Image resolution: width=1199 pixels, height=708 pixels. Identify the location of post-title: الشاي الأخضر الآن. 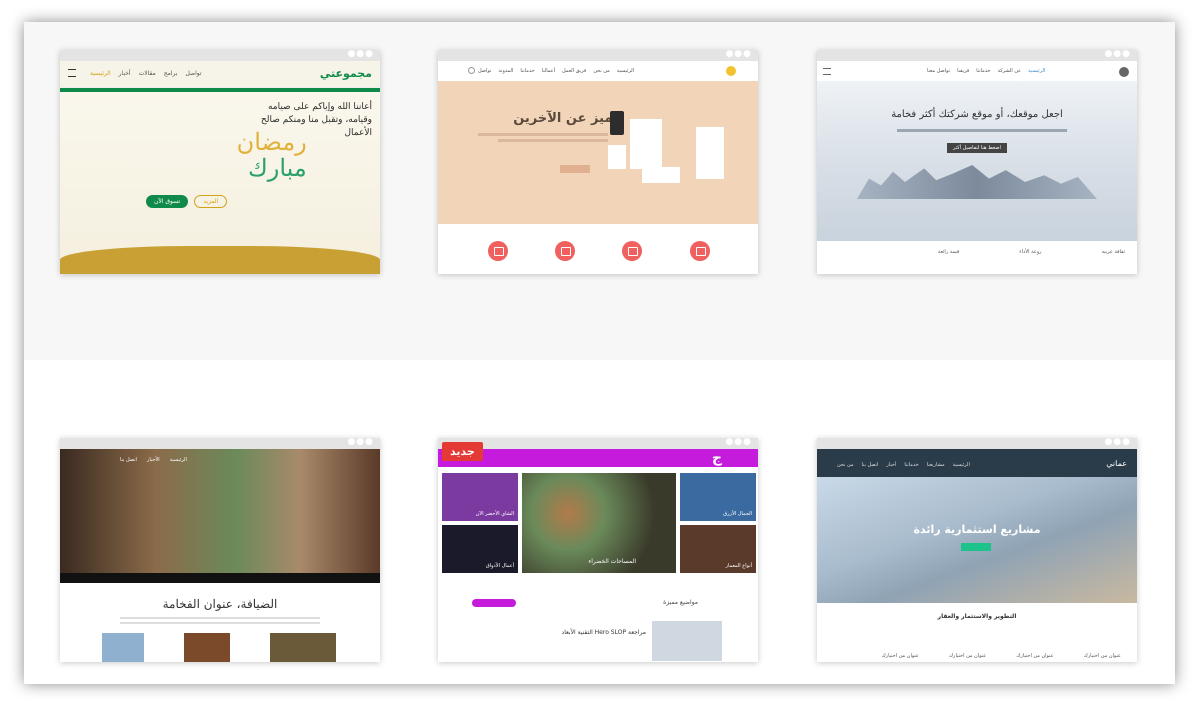
(494, 514).